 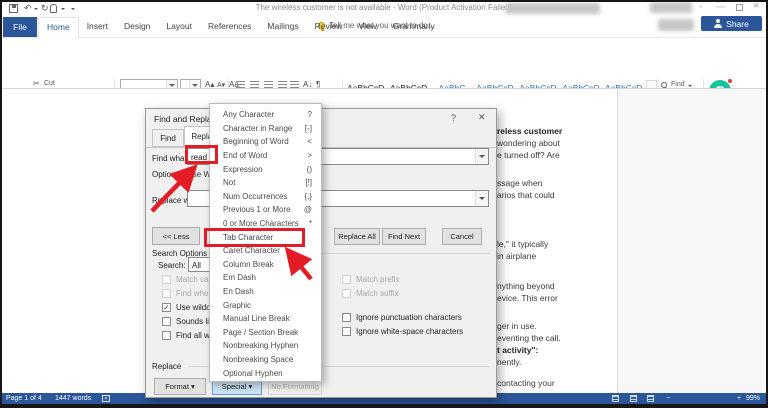 I want to click on menu-item-label: Num Occurrences, so click(x=255, y=196).